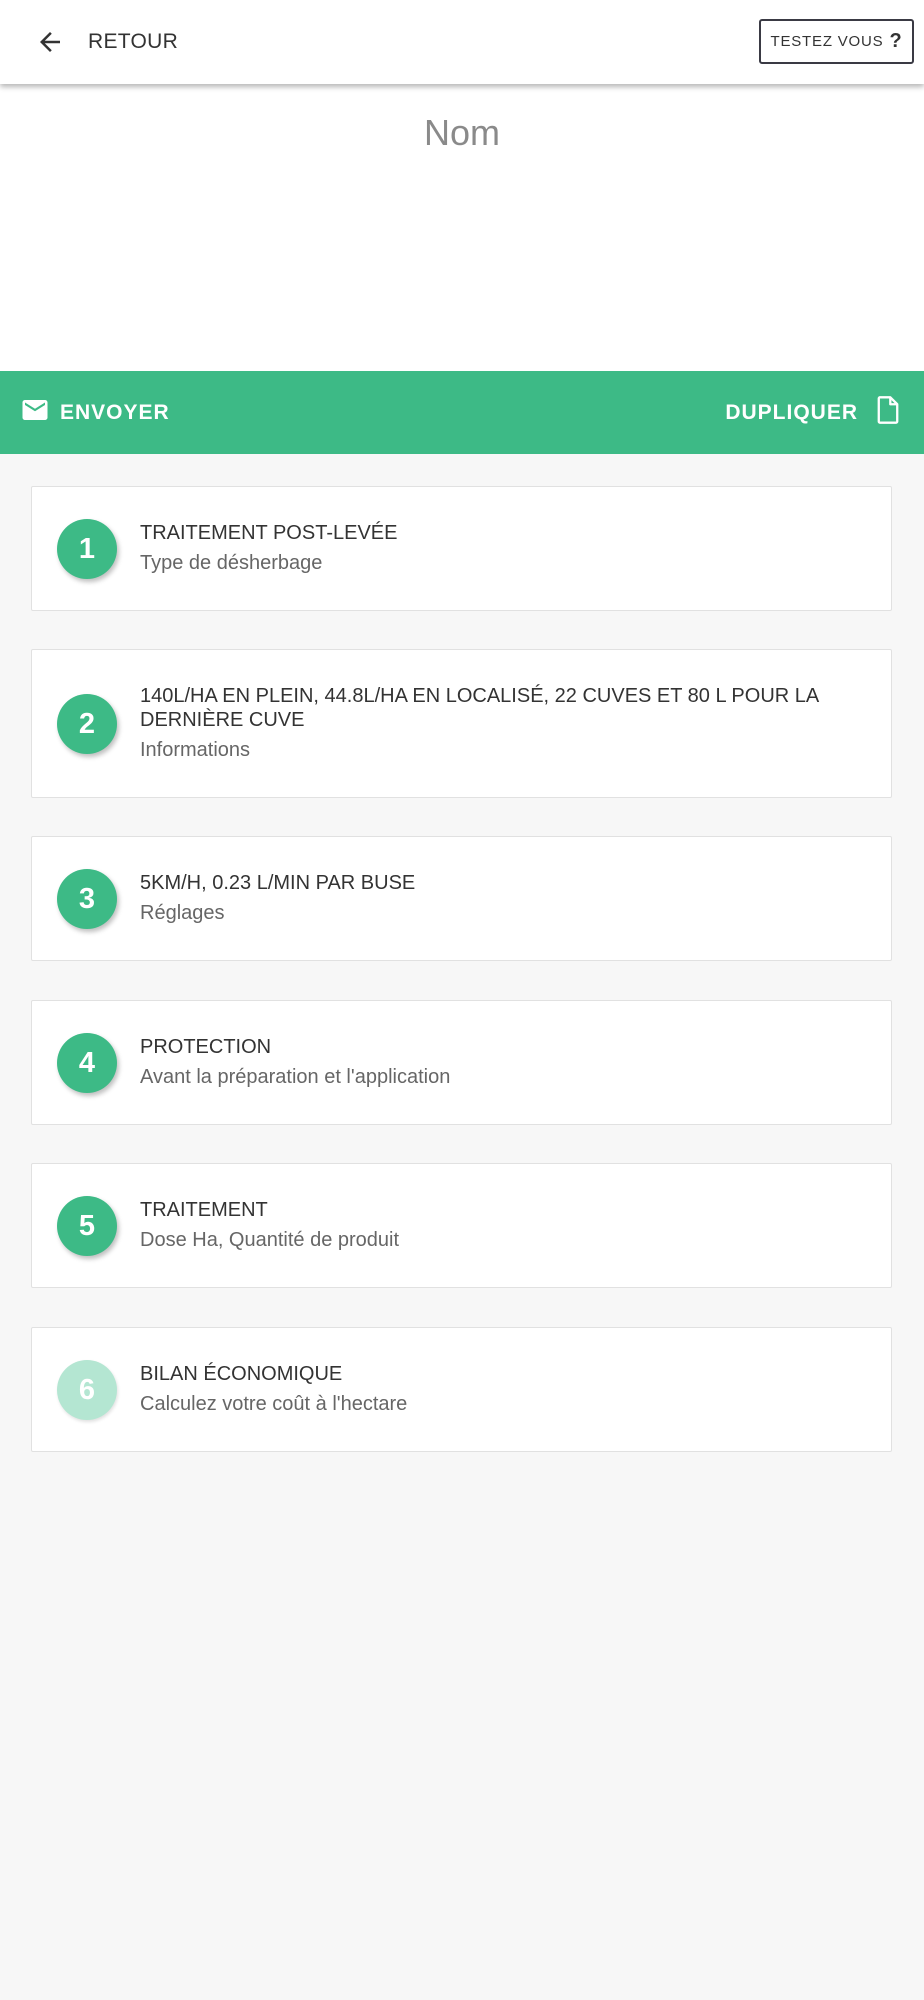  Describe the element at coordinates (115, 412) in the screenshot. I see `send-label: ENVOYER` at that location.